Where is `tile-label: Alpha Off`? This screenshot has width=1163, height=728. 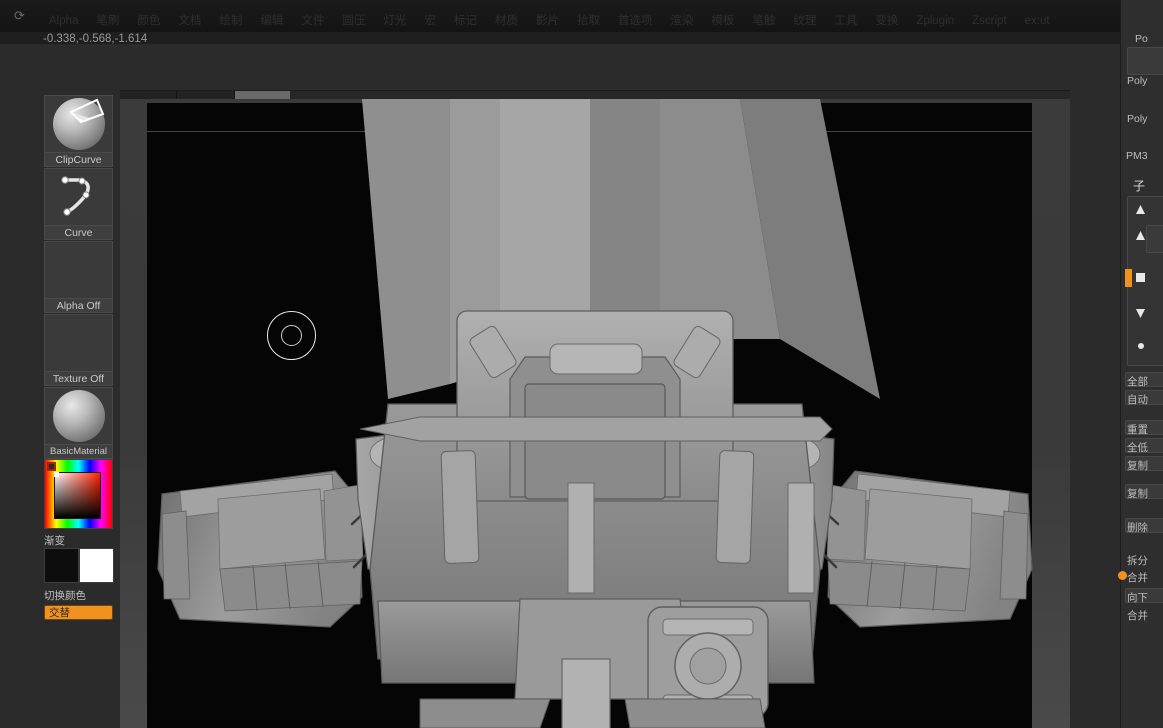 tile-label: Alpha Off is located at coordinates (78, 306).